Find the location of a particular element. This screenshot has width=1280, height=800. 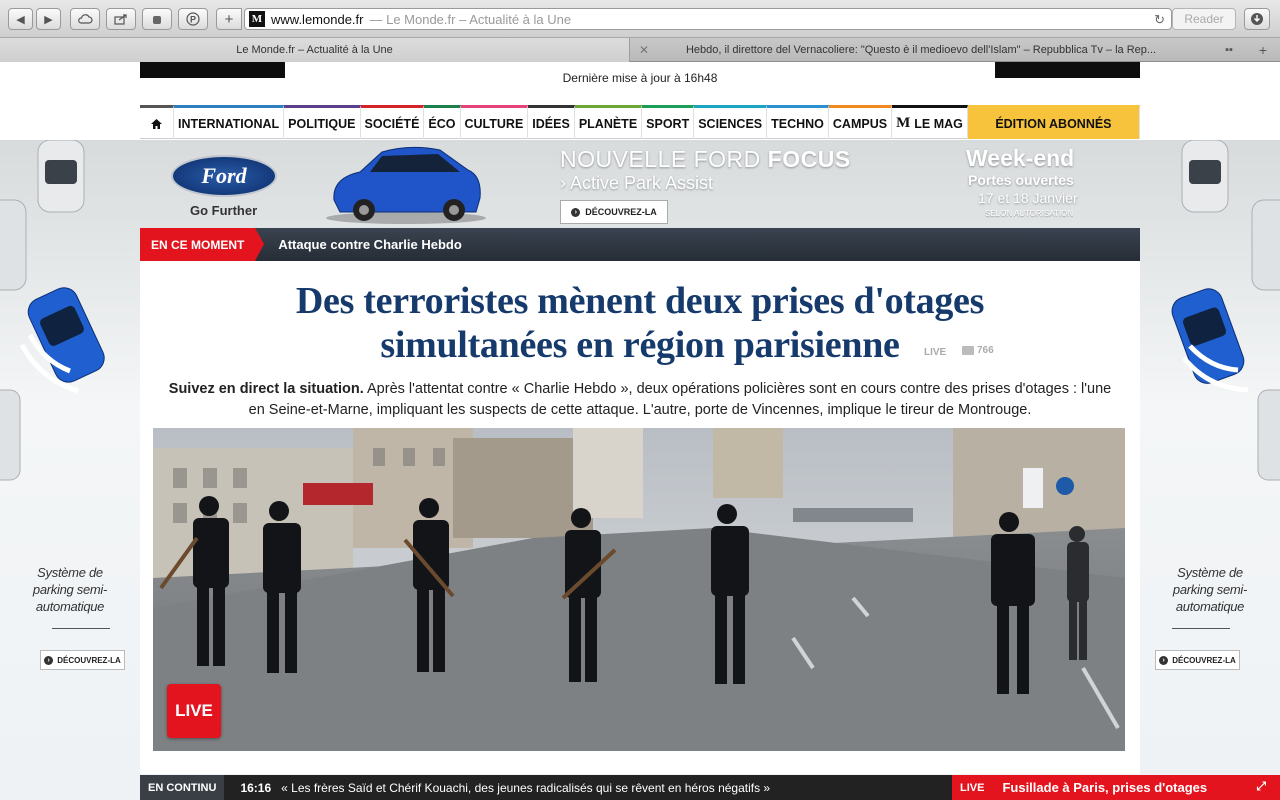

breaking-news-link: Attaque contre Charlie Hebdo is located at coordinates (369, 244).